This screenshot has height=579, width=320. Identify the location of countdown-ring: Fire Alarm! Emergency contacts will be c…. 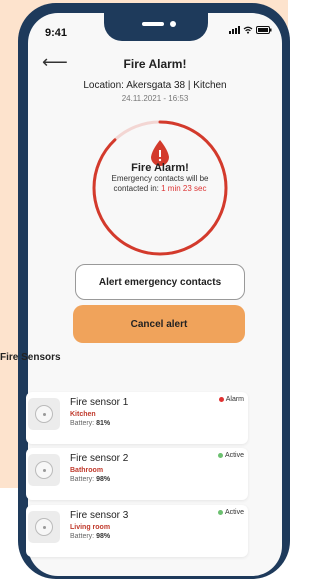
(160, 188).